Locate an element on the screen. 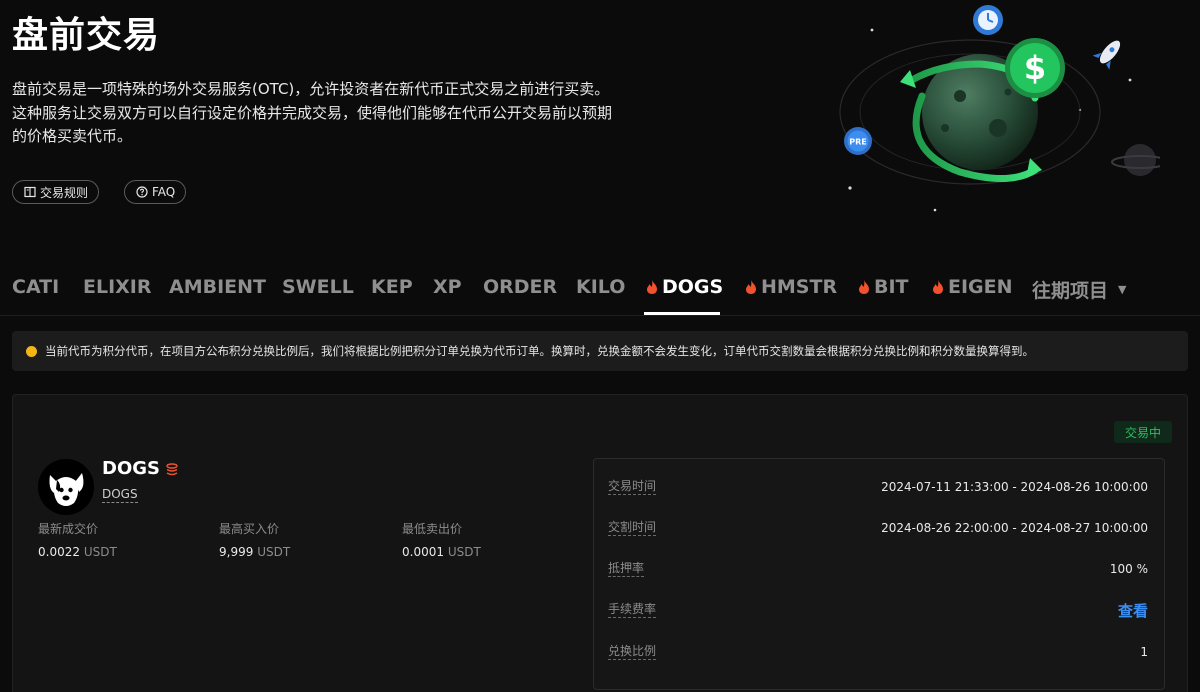  stat-value: 9,999 USDT is located at coordinates (255, 552).